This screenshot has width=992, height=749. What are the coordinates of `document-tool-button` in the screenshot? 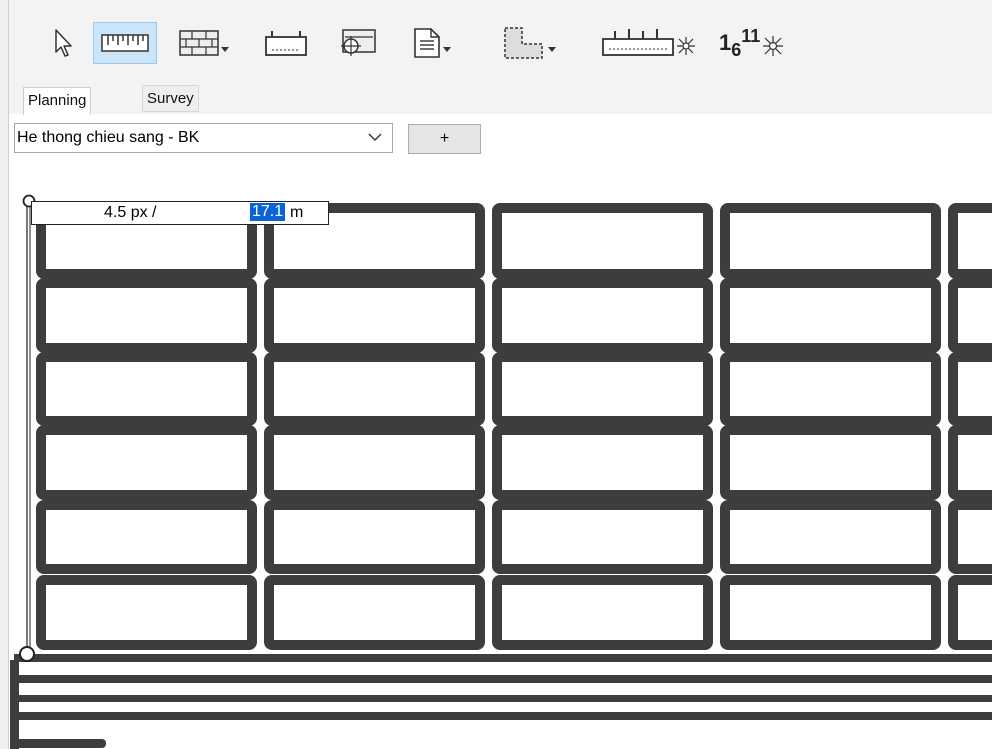 It's located at (432, 43).